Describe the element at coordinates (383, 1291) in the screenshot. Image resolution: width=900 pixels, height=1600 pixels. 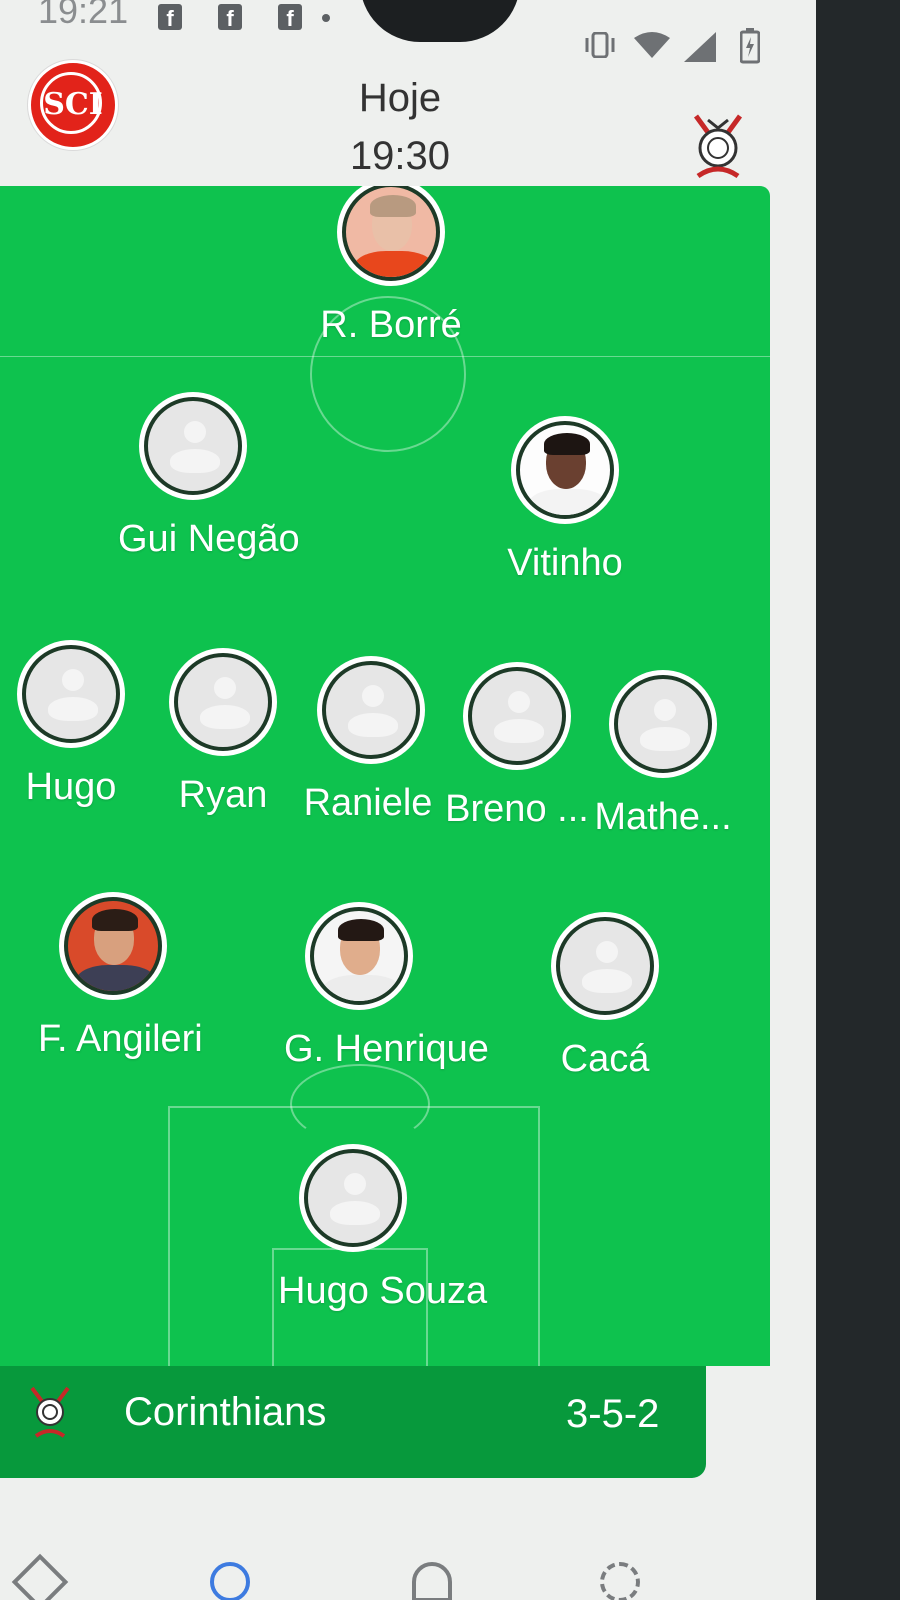
I see `player-name: Hugo Souza` at that location.